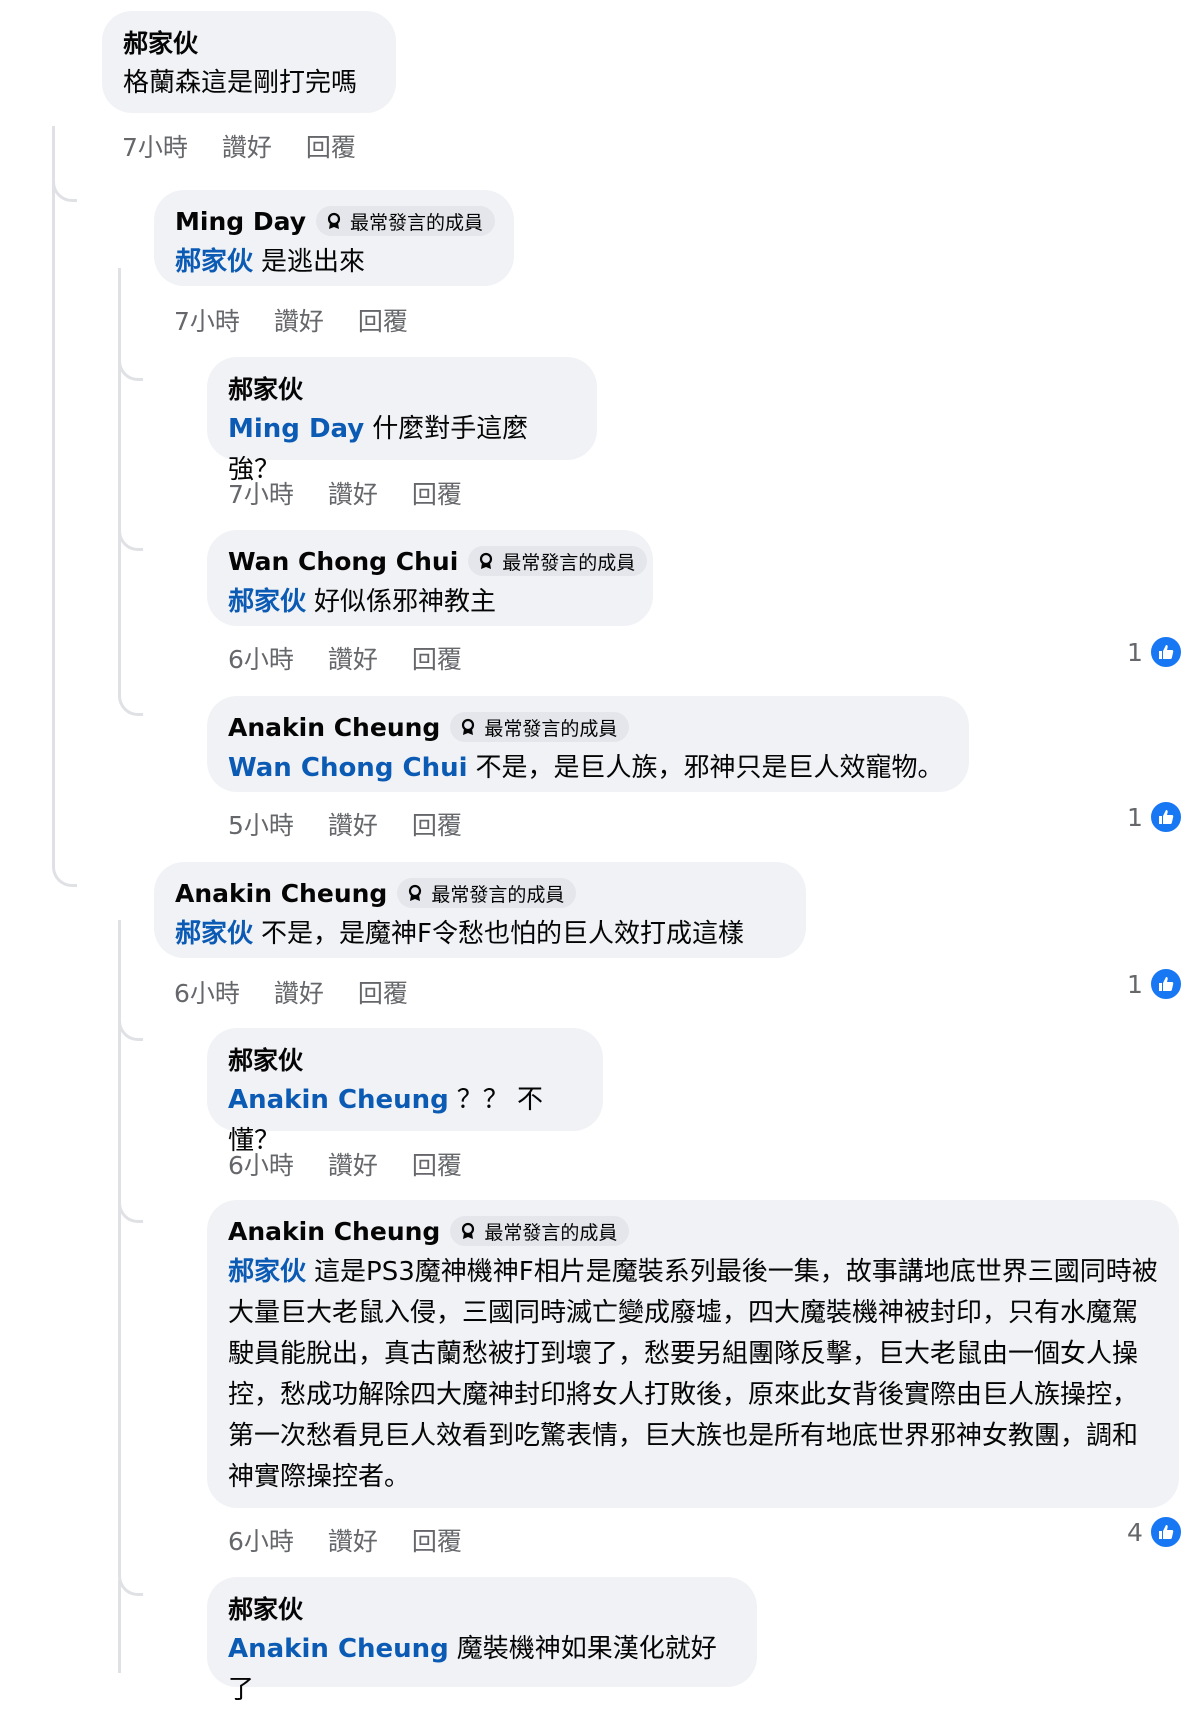 Image resolution: width=1200 pixels, height=1711 pixels. I want to click on comment-bubble: Ming Day 最常發言的成員 郝家伙 是逃出來, so click(334, 238).